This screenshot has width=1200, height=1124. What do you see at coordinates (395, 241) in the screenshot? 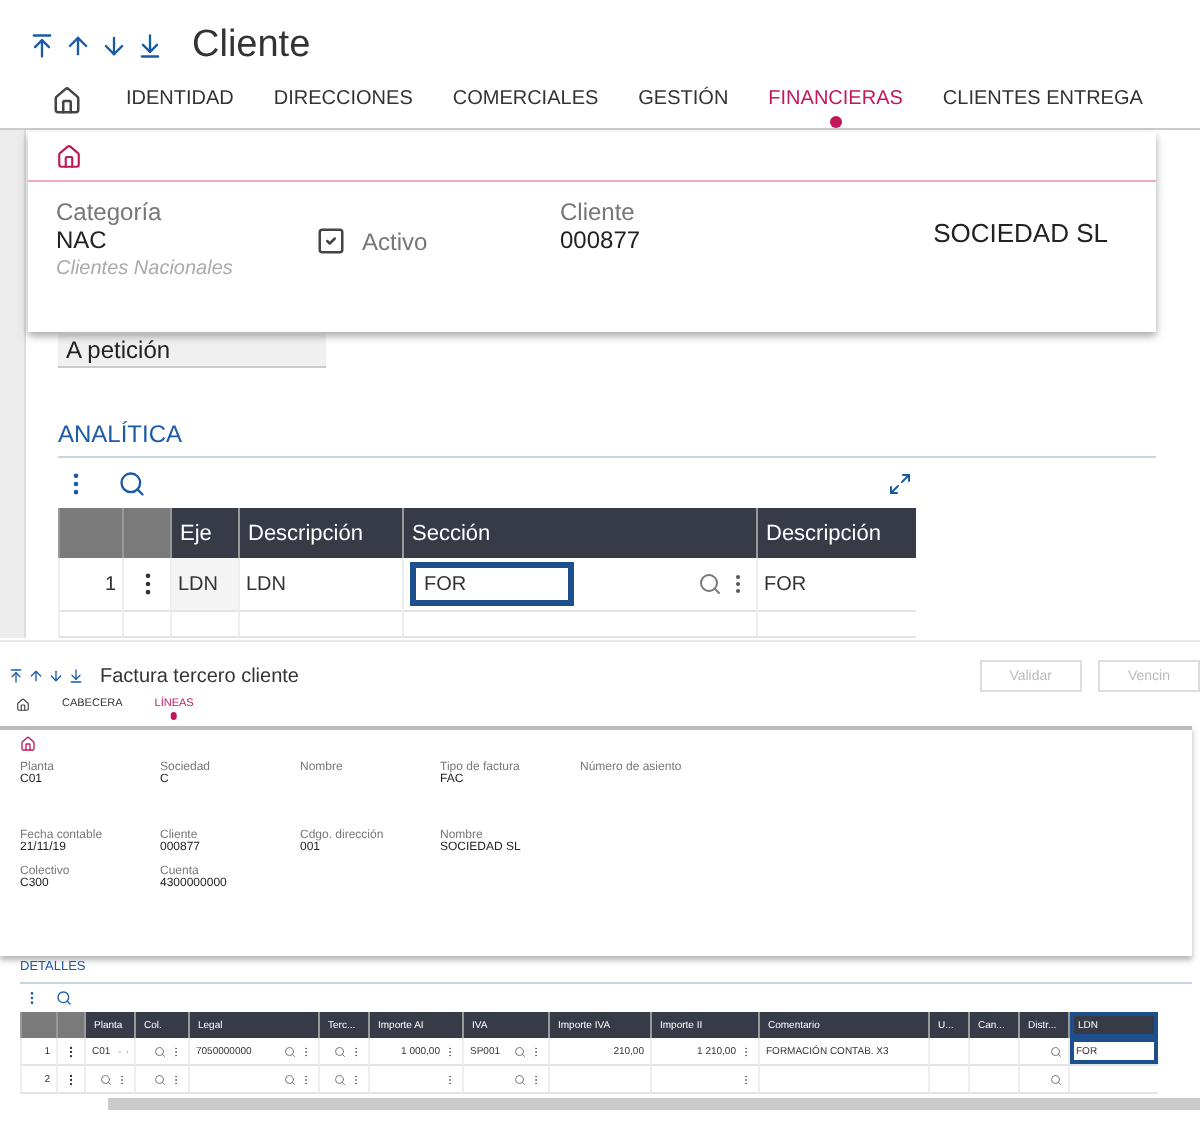
I see `checkbox-label: Activo` at bounding box center [395, 241].